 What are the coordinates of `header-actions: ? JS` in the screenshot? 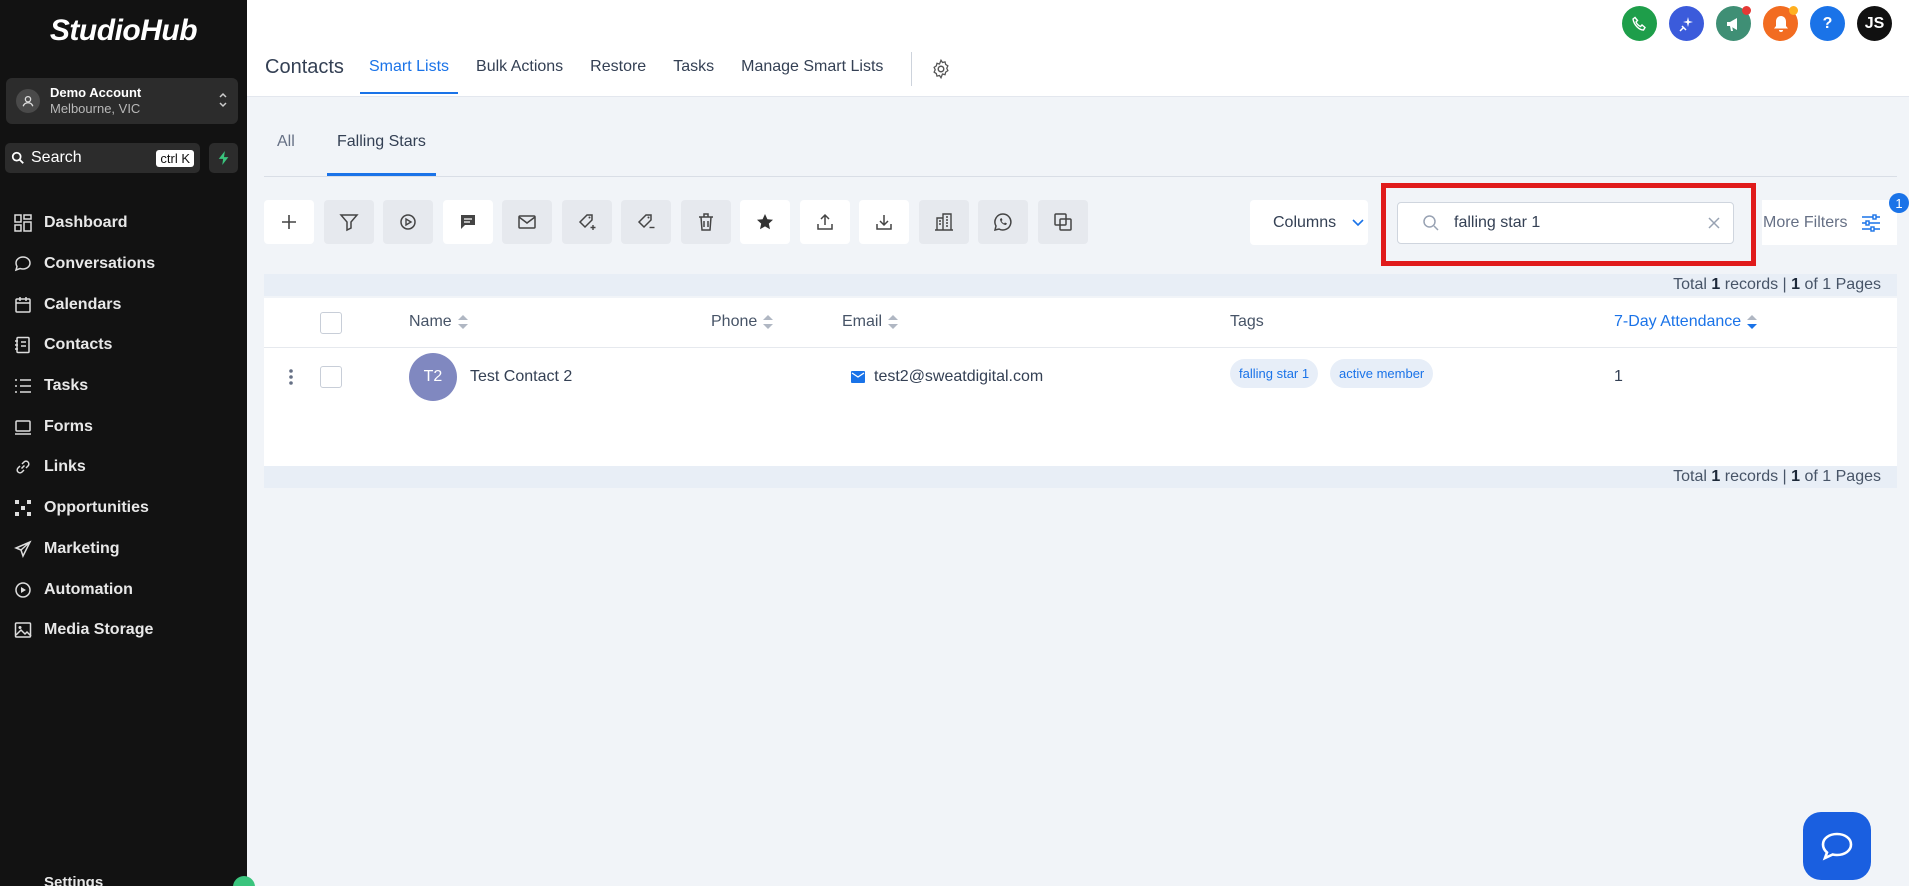 It's located at (1751, 23).